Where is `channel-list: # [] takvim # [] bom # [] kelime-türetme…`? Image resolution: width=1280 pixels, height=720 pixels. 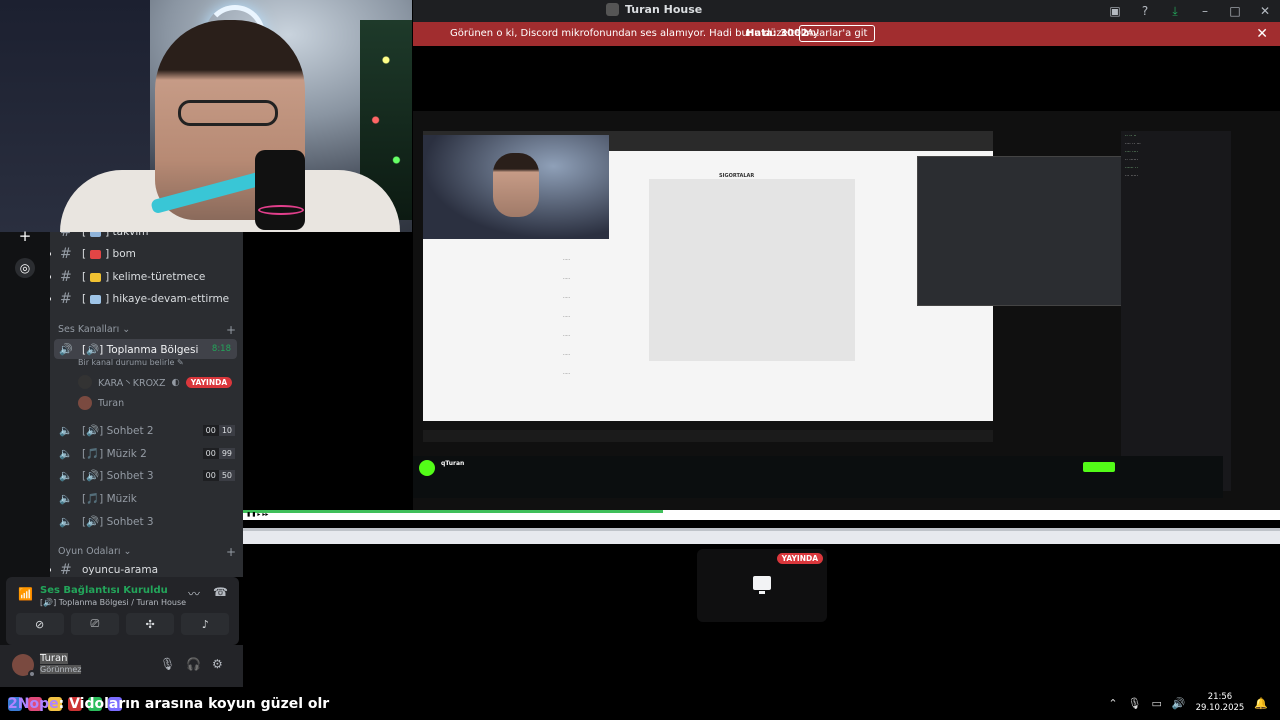
channel-list: # [] takvim # [] bom # [] kelime-türetme… is located at coordinates (146, 404).